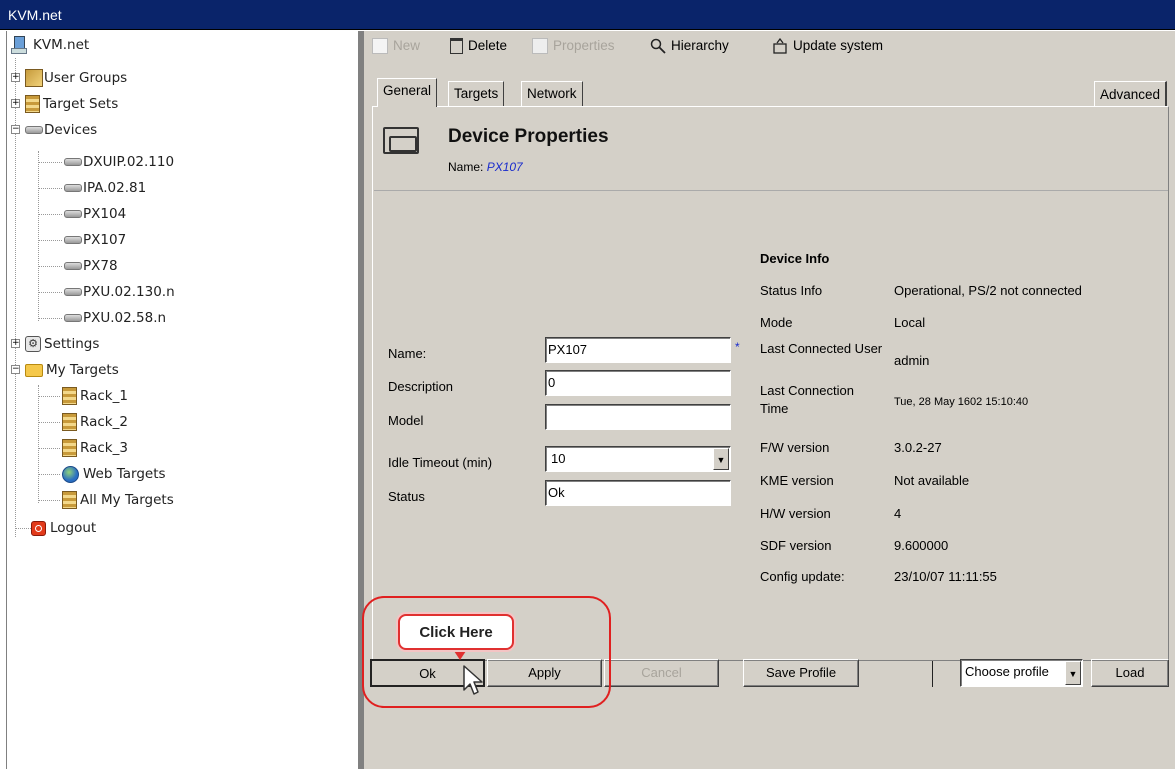  I want to click on page-title: Device Properties, so click(528, 136).